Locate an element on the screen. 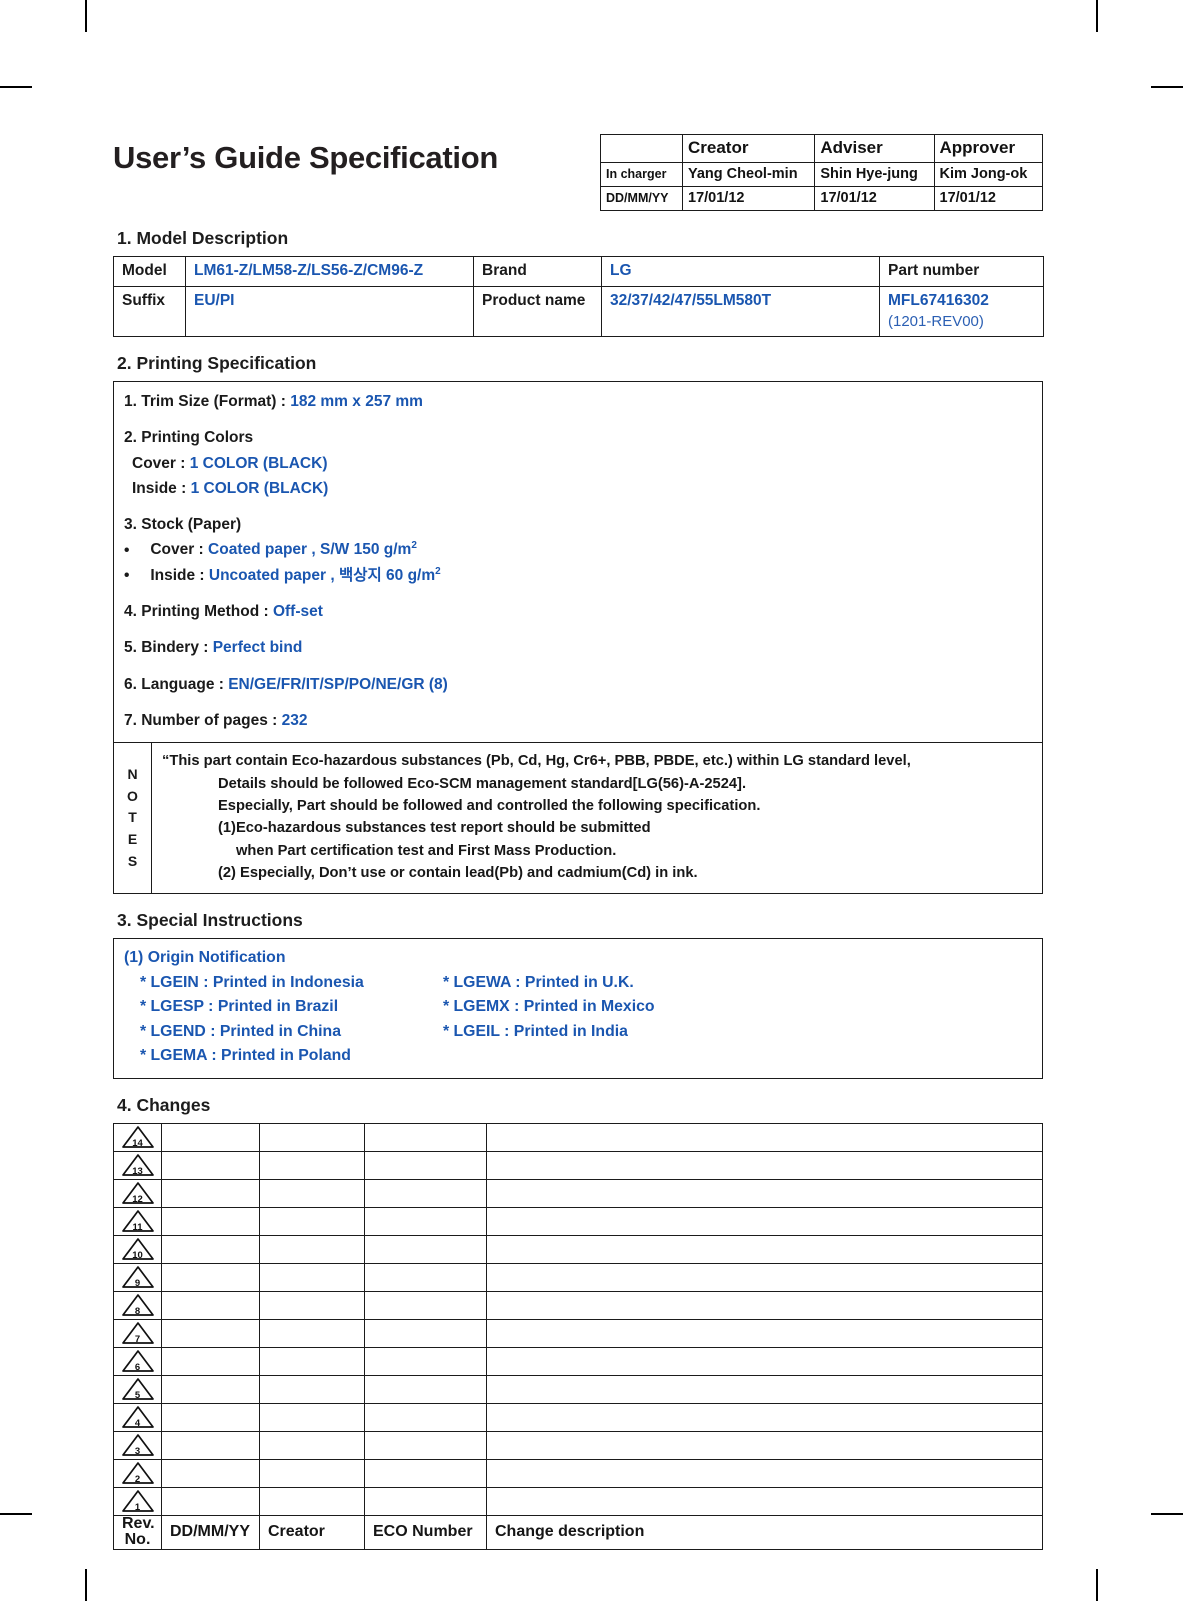 The height and width of the screenshot is (1601, 1183). notes-letter-s: S is located at coordinates (132, 860).